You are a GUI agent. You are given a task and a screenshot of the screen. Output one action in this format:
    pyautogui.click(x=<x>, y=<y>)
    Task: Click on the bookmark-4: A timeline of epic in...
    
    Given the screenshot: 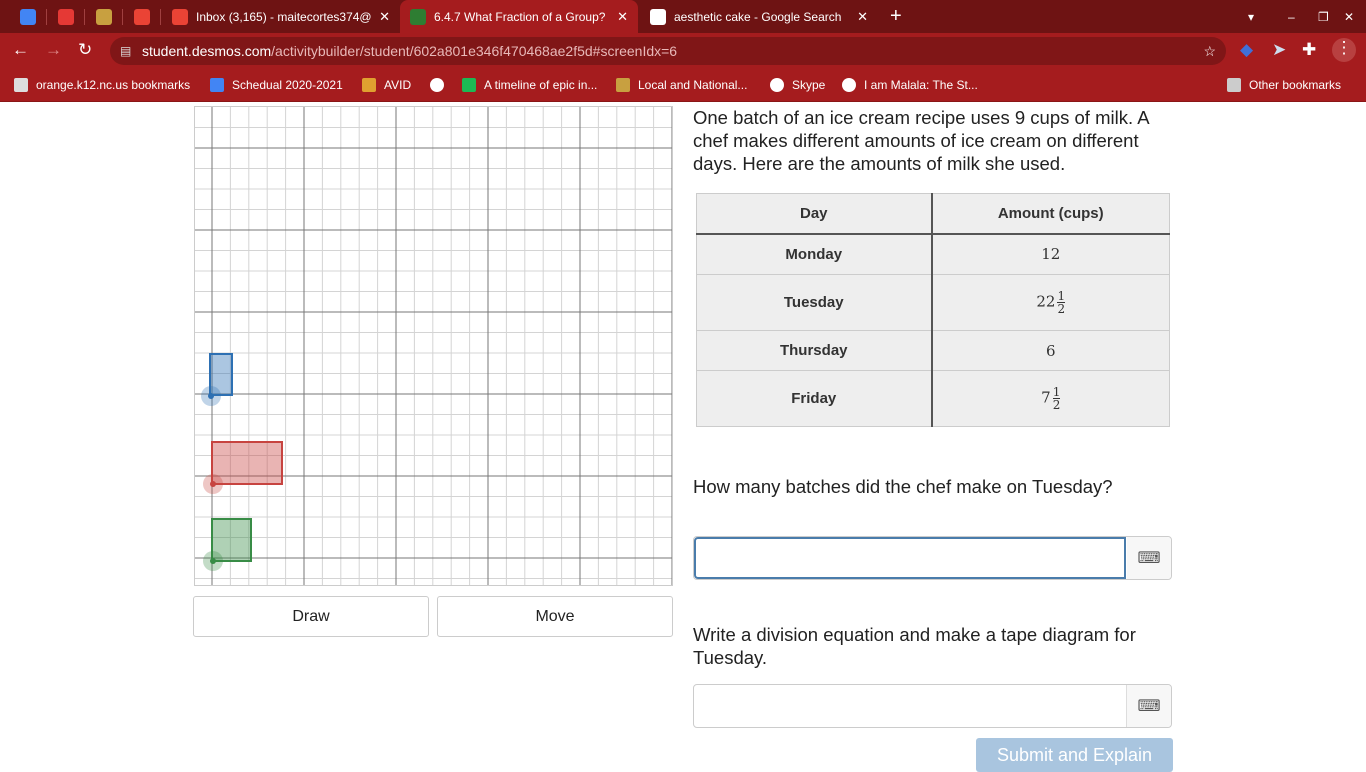 What is the action you would take?
    pyautogui.click(x=529, y=85)
    